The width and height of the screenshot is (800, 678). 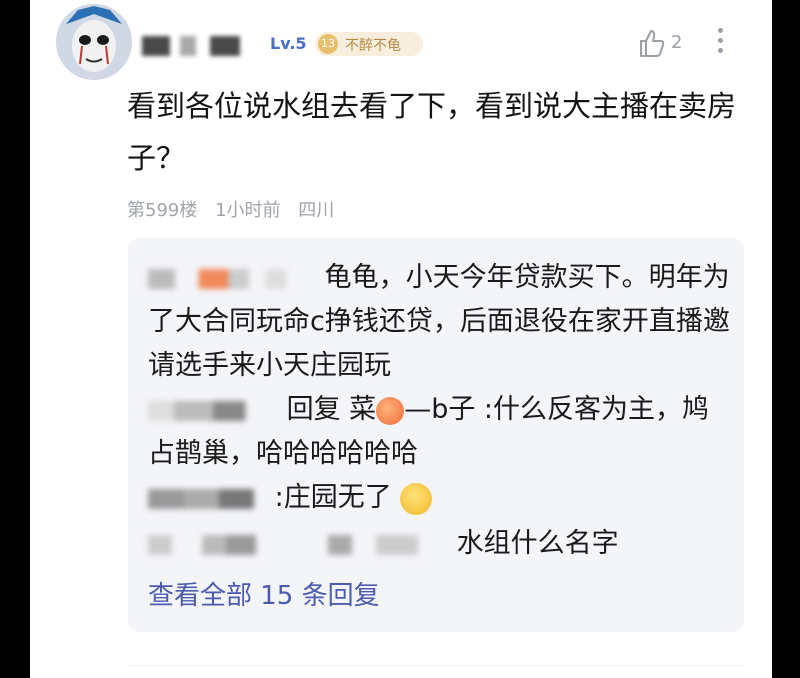 What do you see at coordinates (390, 410) in the screenshot?
I see `peach-emoji-icon` at bounding box center [390, 410].